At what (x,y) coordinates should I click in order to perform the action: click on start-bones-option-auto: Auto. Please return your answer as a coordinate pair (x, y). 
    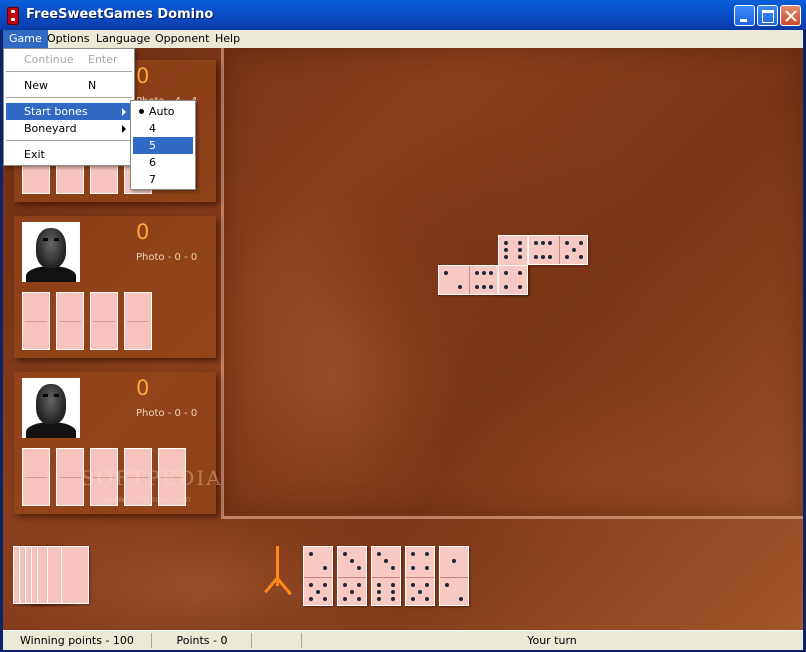
    Looking at the image, I should click on (163, 111).